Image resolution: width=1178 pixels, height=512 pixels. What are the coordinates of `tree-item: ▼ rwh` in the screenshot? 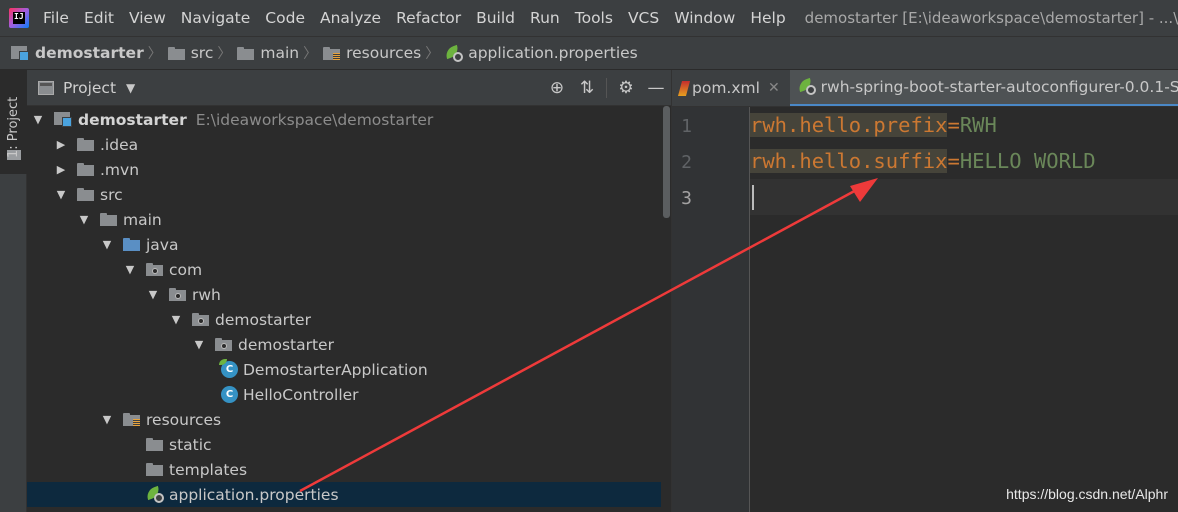 It's located at (344, 294).